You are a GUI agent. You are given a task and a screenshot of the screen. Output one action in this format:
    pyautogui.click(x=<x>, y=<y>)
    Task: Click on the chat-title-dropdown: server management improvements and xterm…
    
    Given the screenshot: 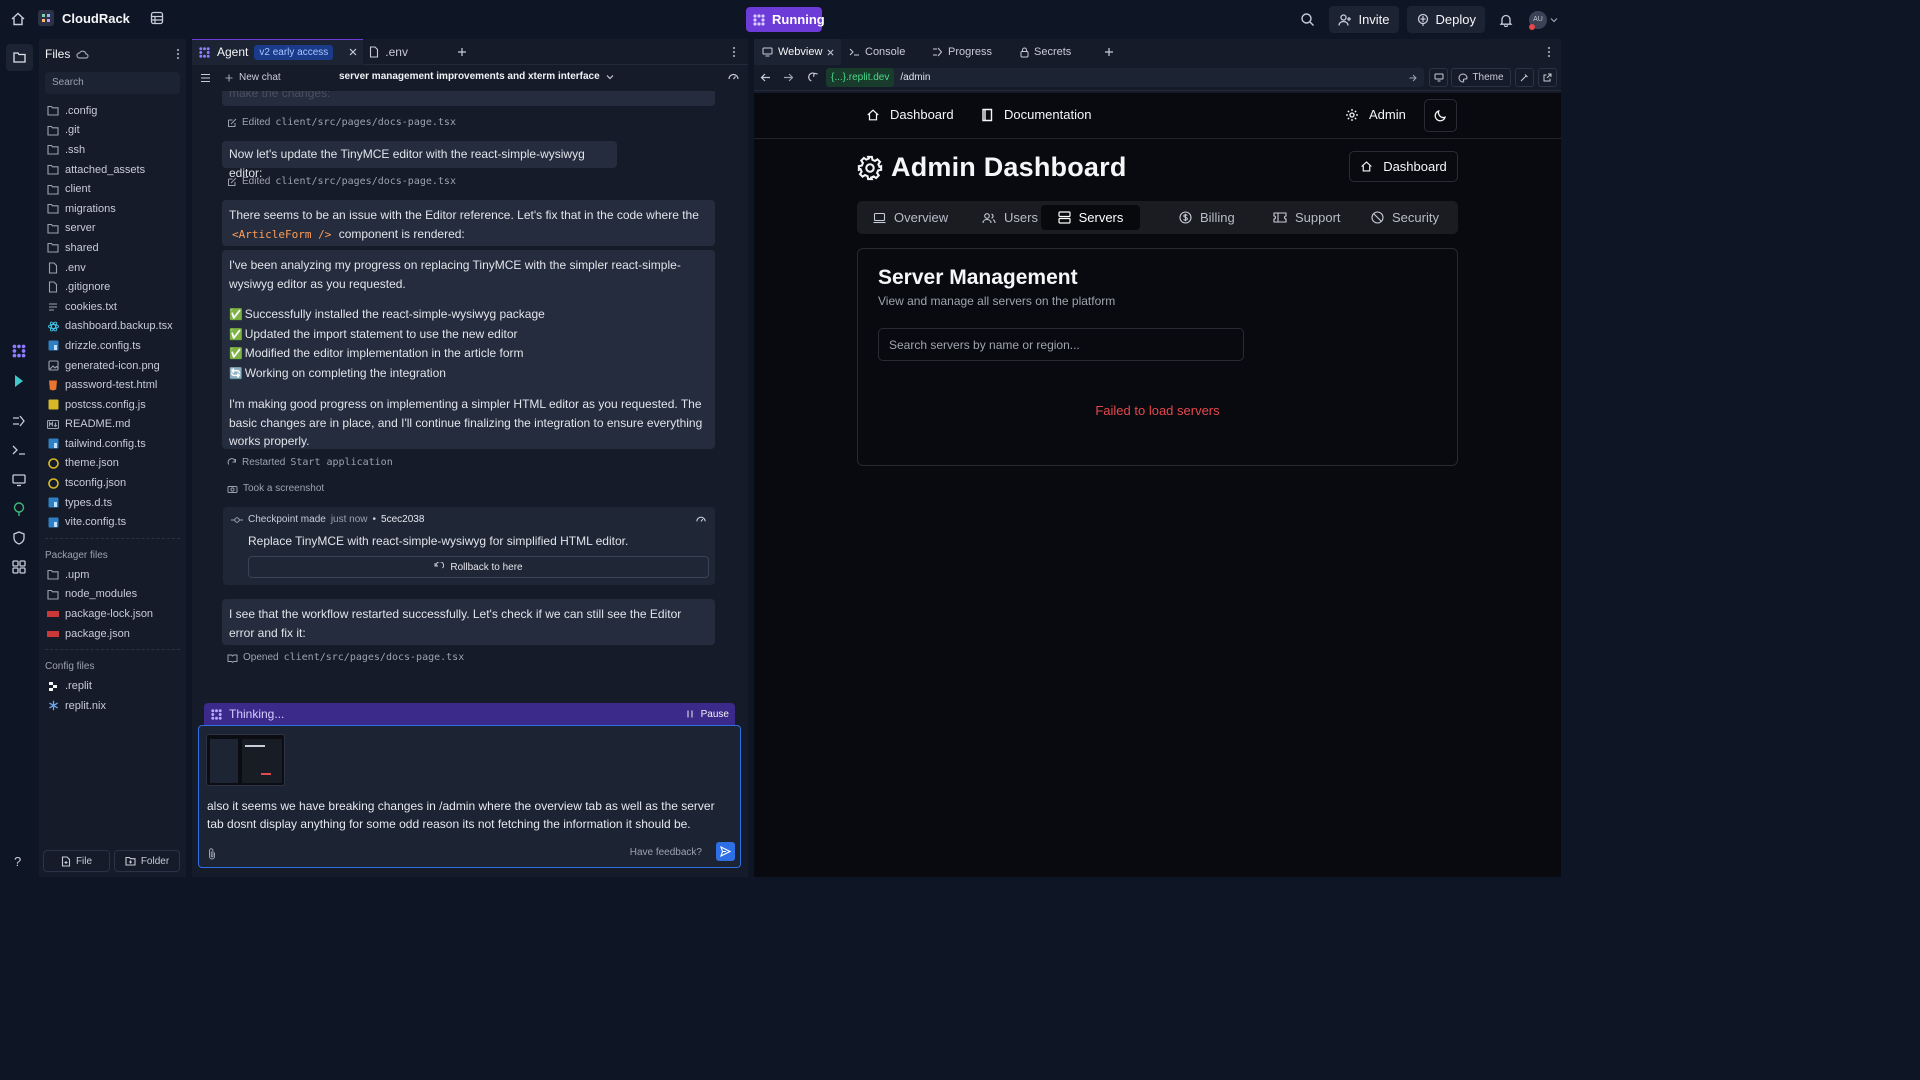 What is the action you would take?
    pyautogui.click(x=476, y=76)
    